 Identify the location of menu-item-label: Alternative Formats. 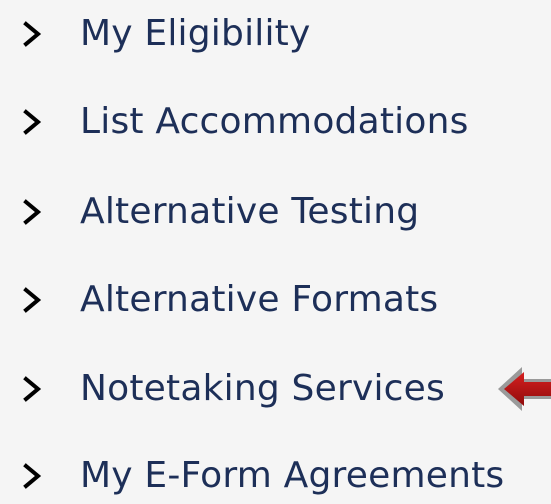
(259, 299).